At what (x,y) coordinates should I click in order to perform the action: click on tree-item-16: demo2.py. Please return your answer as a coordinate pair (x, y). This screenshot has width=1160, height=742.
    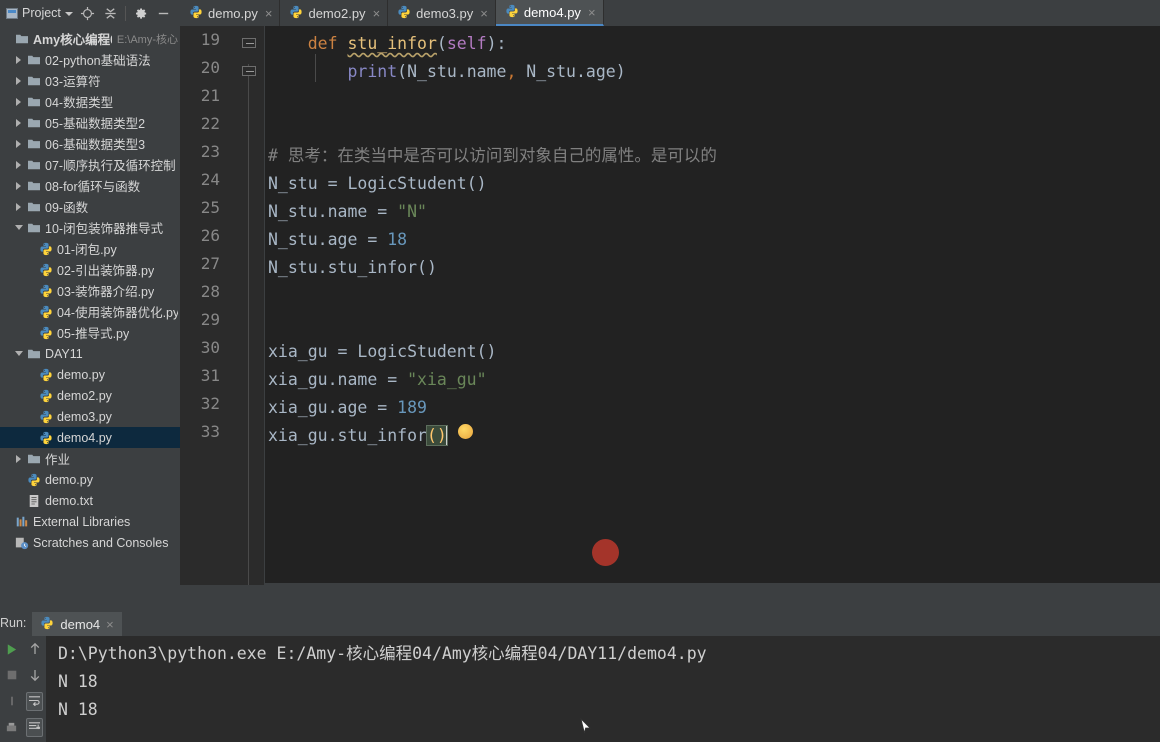
    Looking at the image, I should click on (90, 395).